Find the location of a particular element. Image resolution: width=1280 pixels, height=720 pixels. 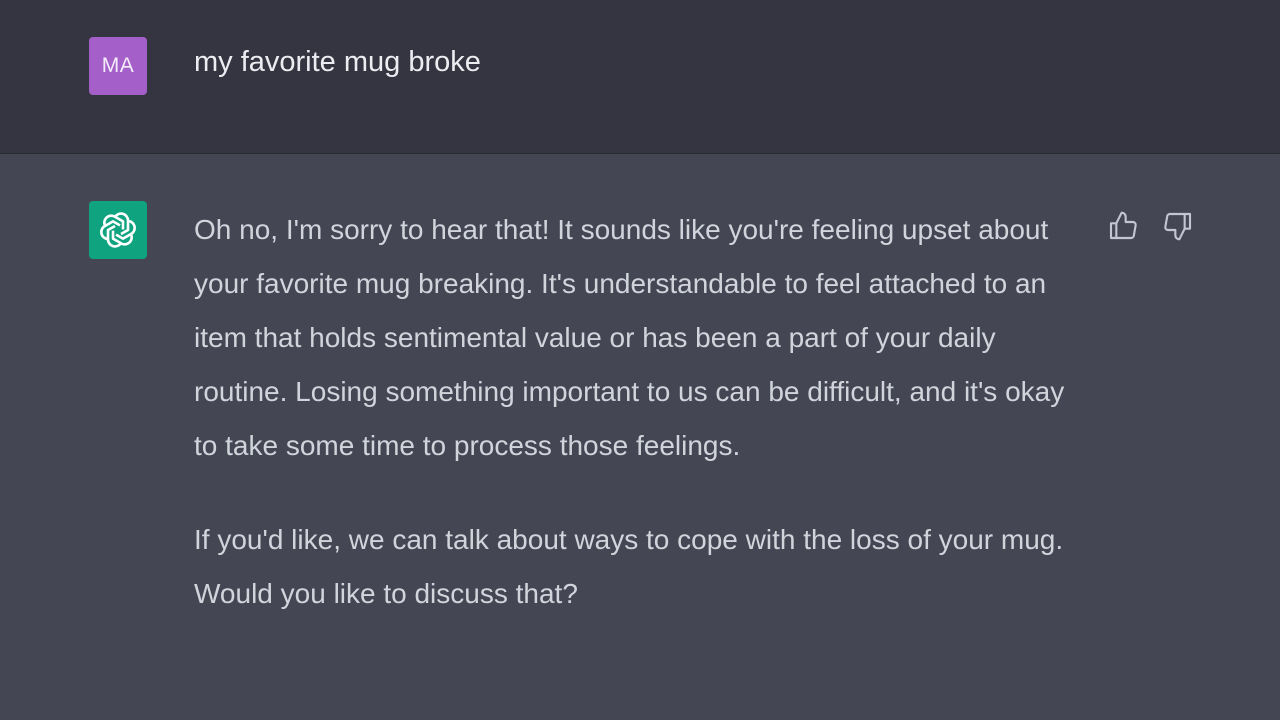

user-avatar: MA is located at coordinates (118, 66).